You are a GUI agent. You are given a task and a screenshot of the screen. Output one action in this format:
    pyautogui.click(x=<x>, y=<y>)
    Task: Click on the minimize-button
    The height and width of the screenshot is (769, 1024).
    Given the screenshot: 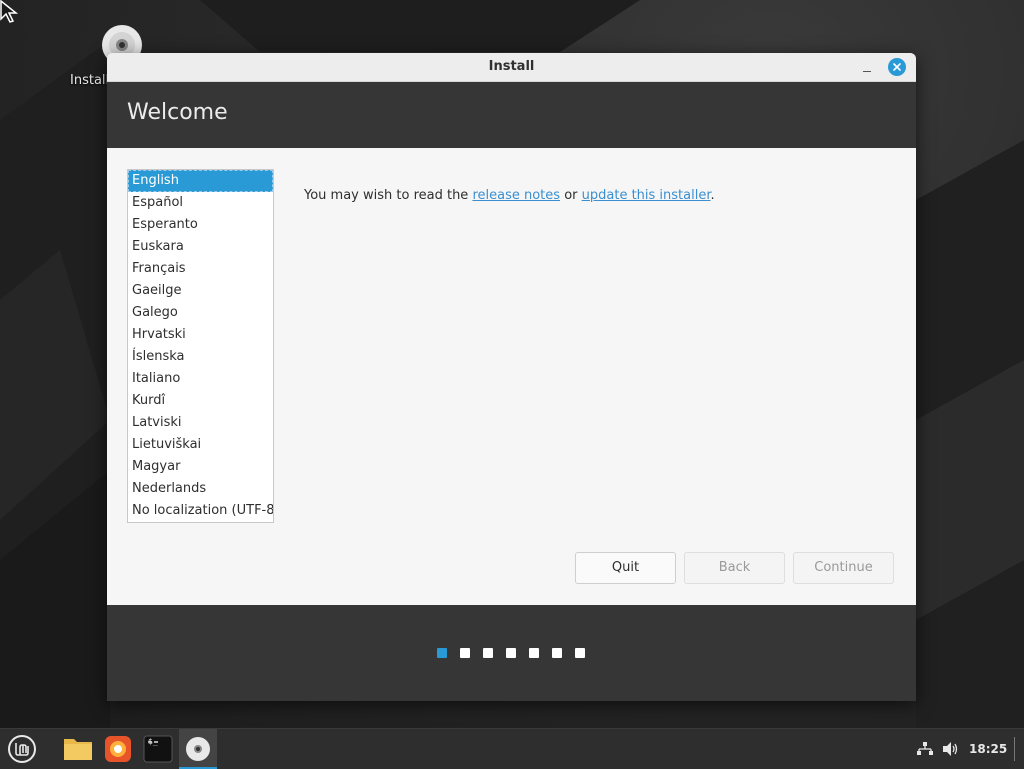 What is the action you would take?
    pyautogui.click(x=867, y=67)
    